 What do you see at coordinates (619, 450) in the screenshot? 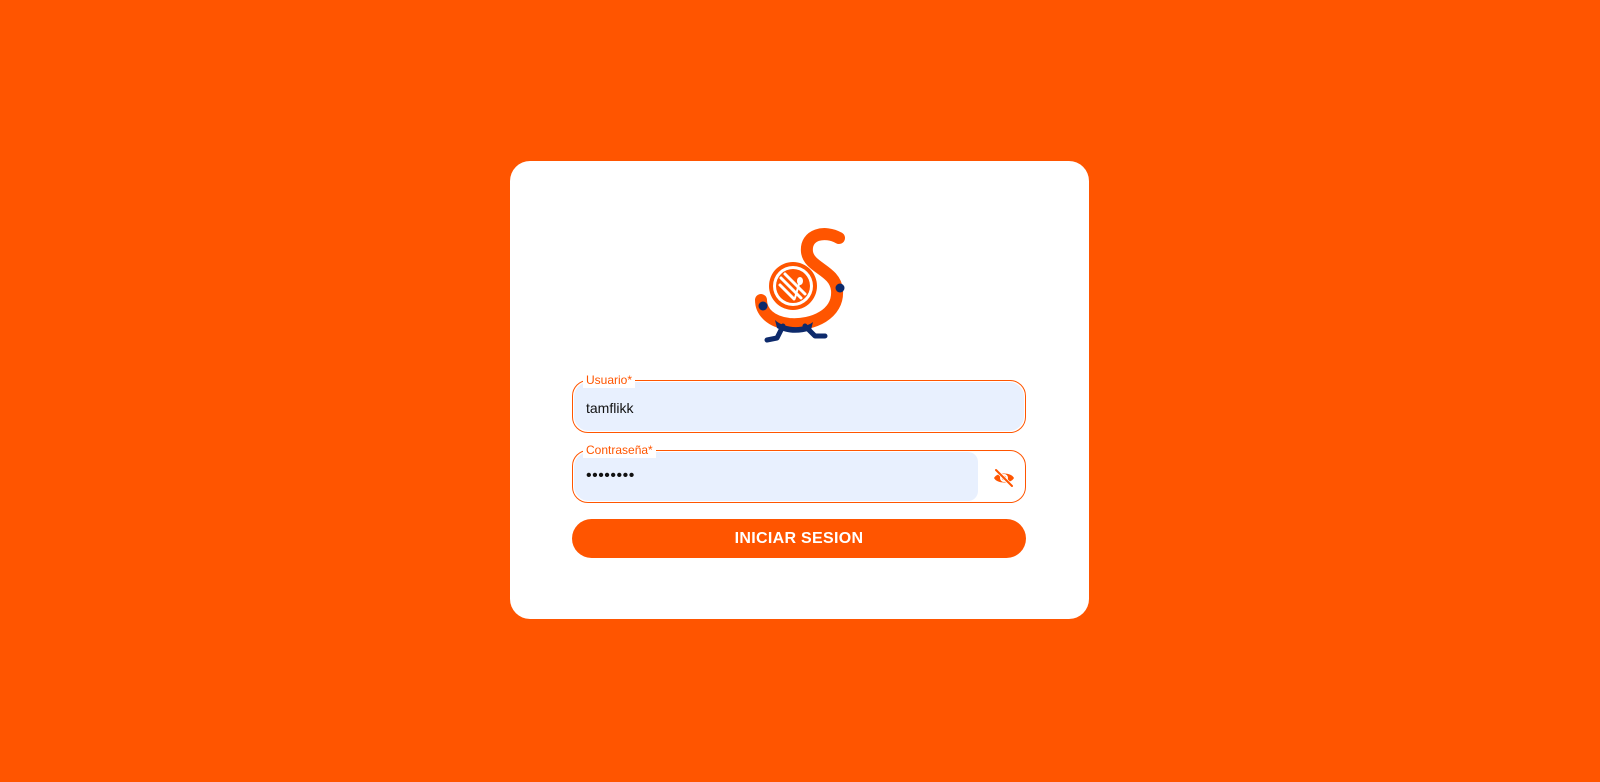
I see `password-label: Contraseña*` at bounding box center [619, 450].